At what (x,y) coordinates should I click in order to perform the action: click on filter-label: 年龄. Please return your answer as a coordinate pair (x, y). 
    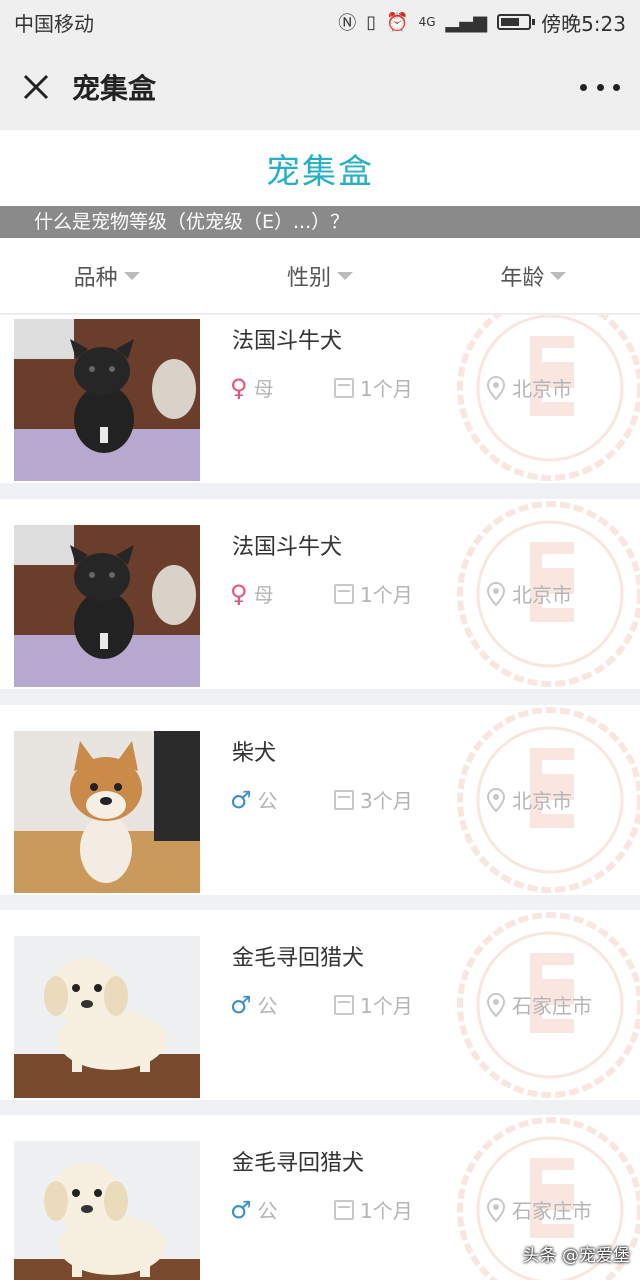
    Looking at the image, I should click on (522, 278).